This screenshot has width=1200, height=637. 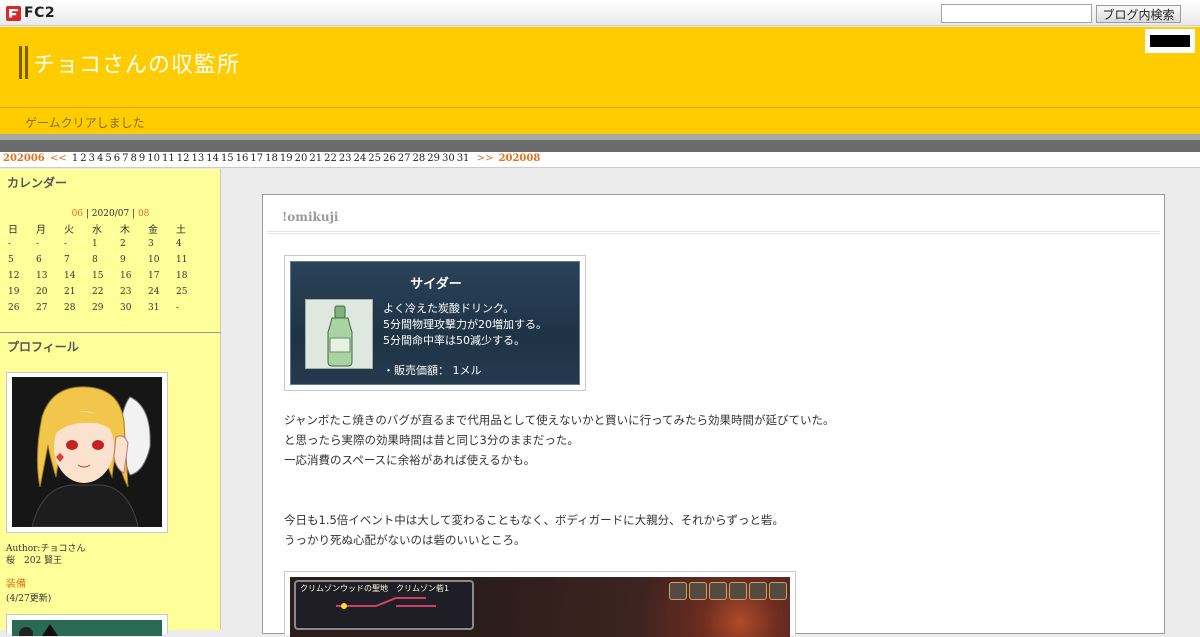 I want to click on day-link: 10, so click(x=153, y=158).